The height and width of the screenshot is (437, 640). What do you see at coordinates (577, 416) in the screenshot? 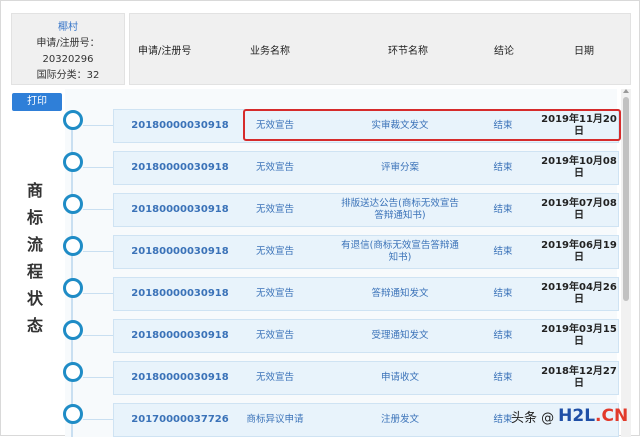
I see `watermark-brand: H2L` at bounding box center [577, 416].